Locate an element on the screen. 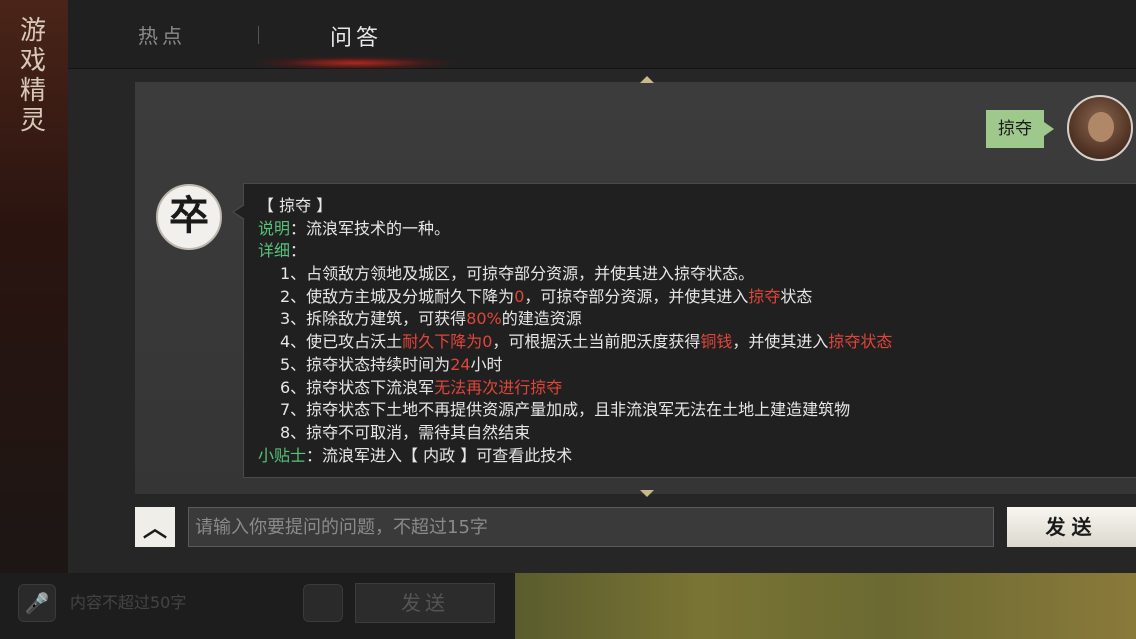 Image resolution: width=1136 pixels, height=639 pixels. highlight-text: 详细 is located at coordinates (274, 251).